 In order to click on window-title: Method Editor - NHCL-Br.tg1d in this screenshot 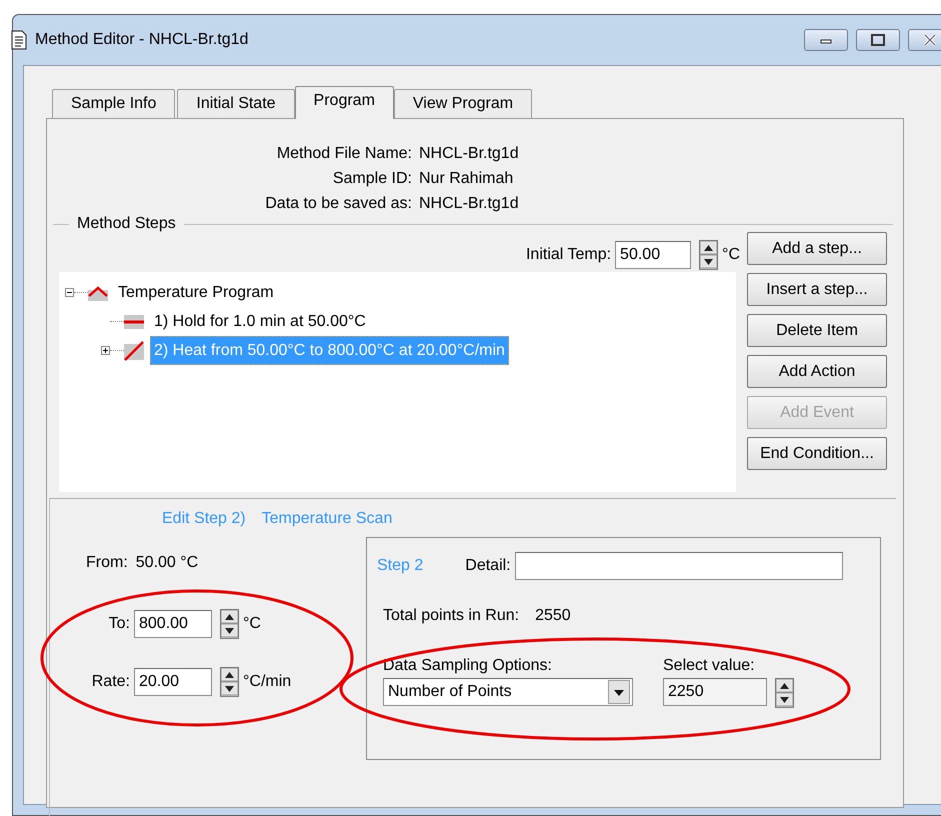, I will do `click(141, 40)`.